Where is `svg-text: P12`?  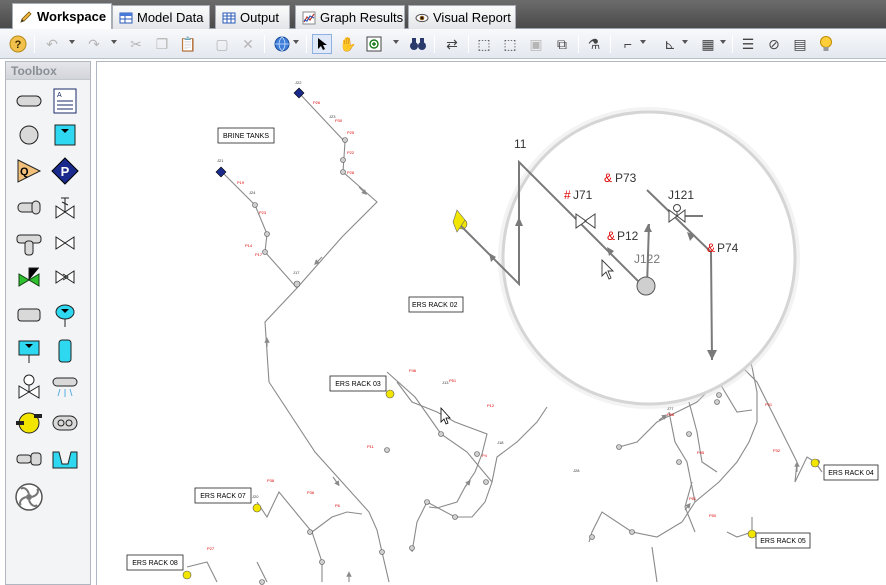 svg-text: P12 is located at coordinates (491, 405).